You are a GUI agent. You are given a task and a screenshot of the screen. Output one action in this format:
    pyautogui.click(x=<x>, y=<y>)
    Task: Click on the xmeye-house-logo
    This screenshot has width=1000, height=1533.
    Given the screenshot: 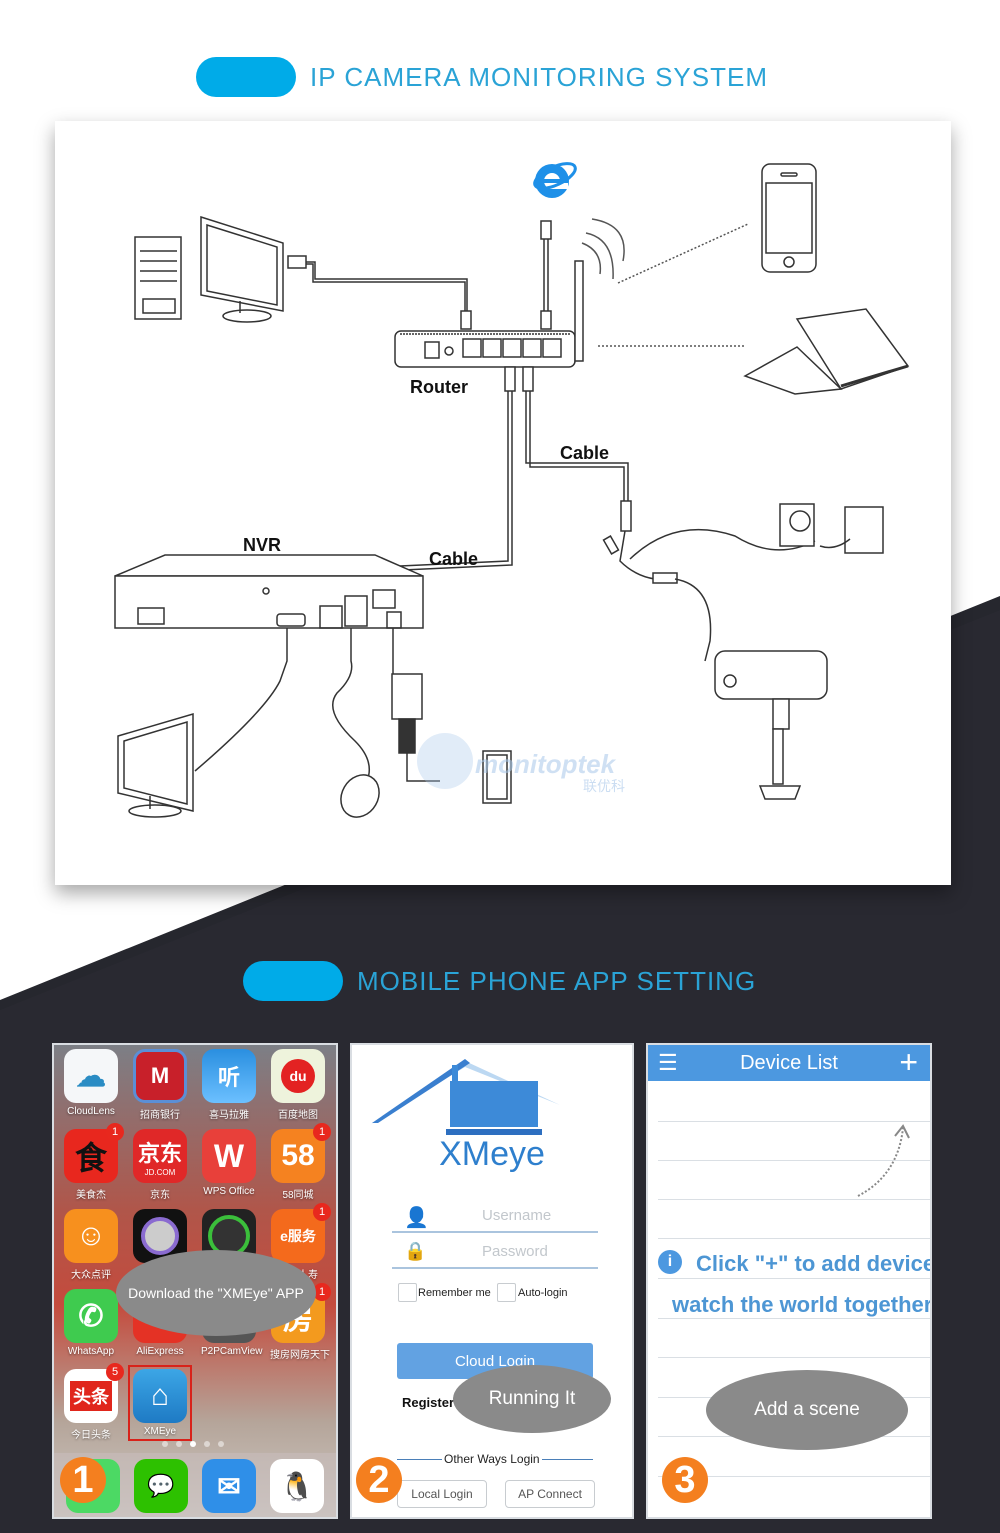 What is the action you would take?
    pyautogui.click(x=465, y=1097)
    